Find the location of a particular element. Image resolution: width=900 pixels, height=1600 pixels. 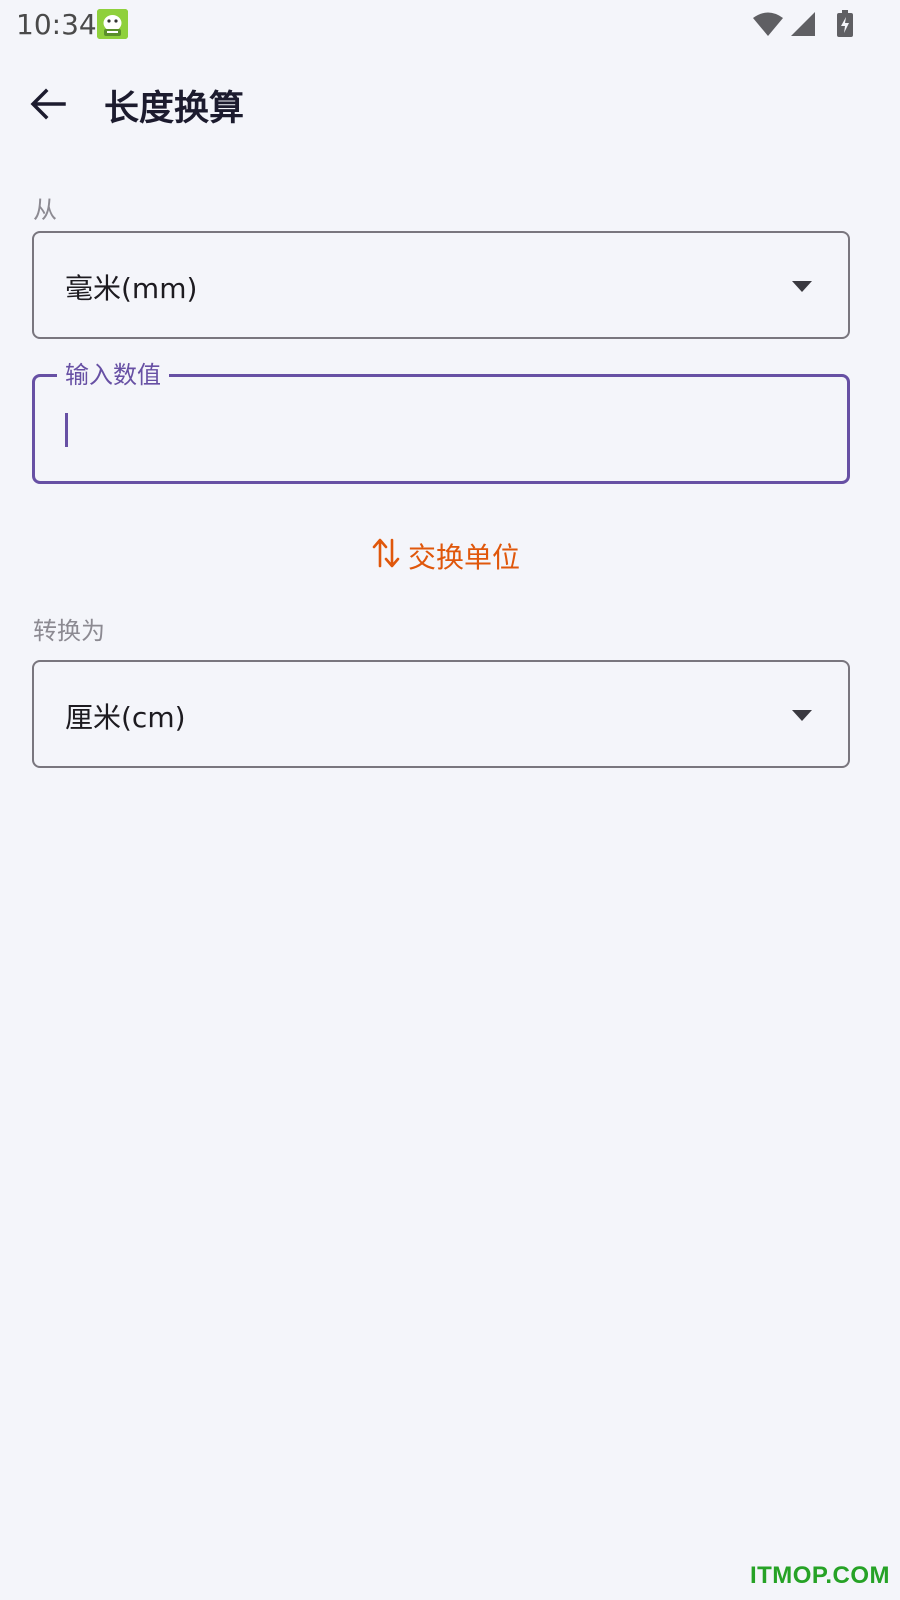

swap-vert-icon is located at coordinates (386, 556).